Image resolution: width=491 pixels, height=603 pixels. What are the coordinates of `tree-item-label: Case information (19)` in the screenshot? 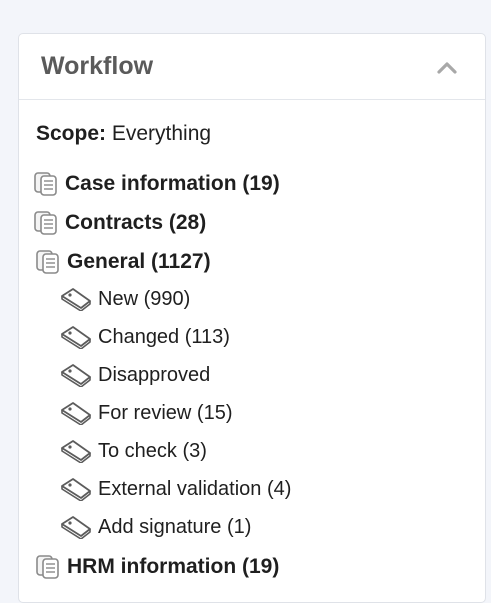 It's located at (172, 183).